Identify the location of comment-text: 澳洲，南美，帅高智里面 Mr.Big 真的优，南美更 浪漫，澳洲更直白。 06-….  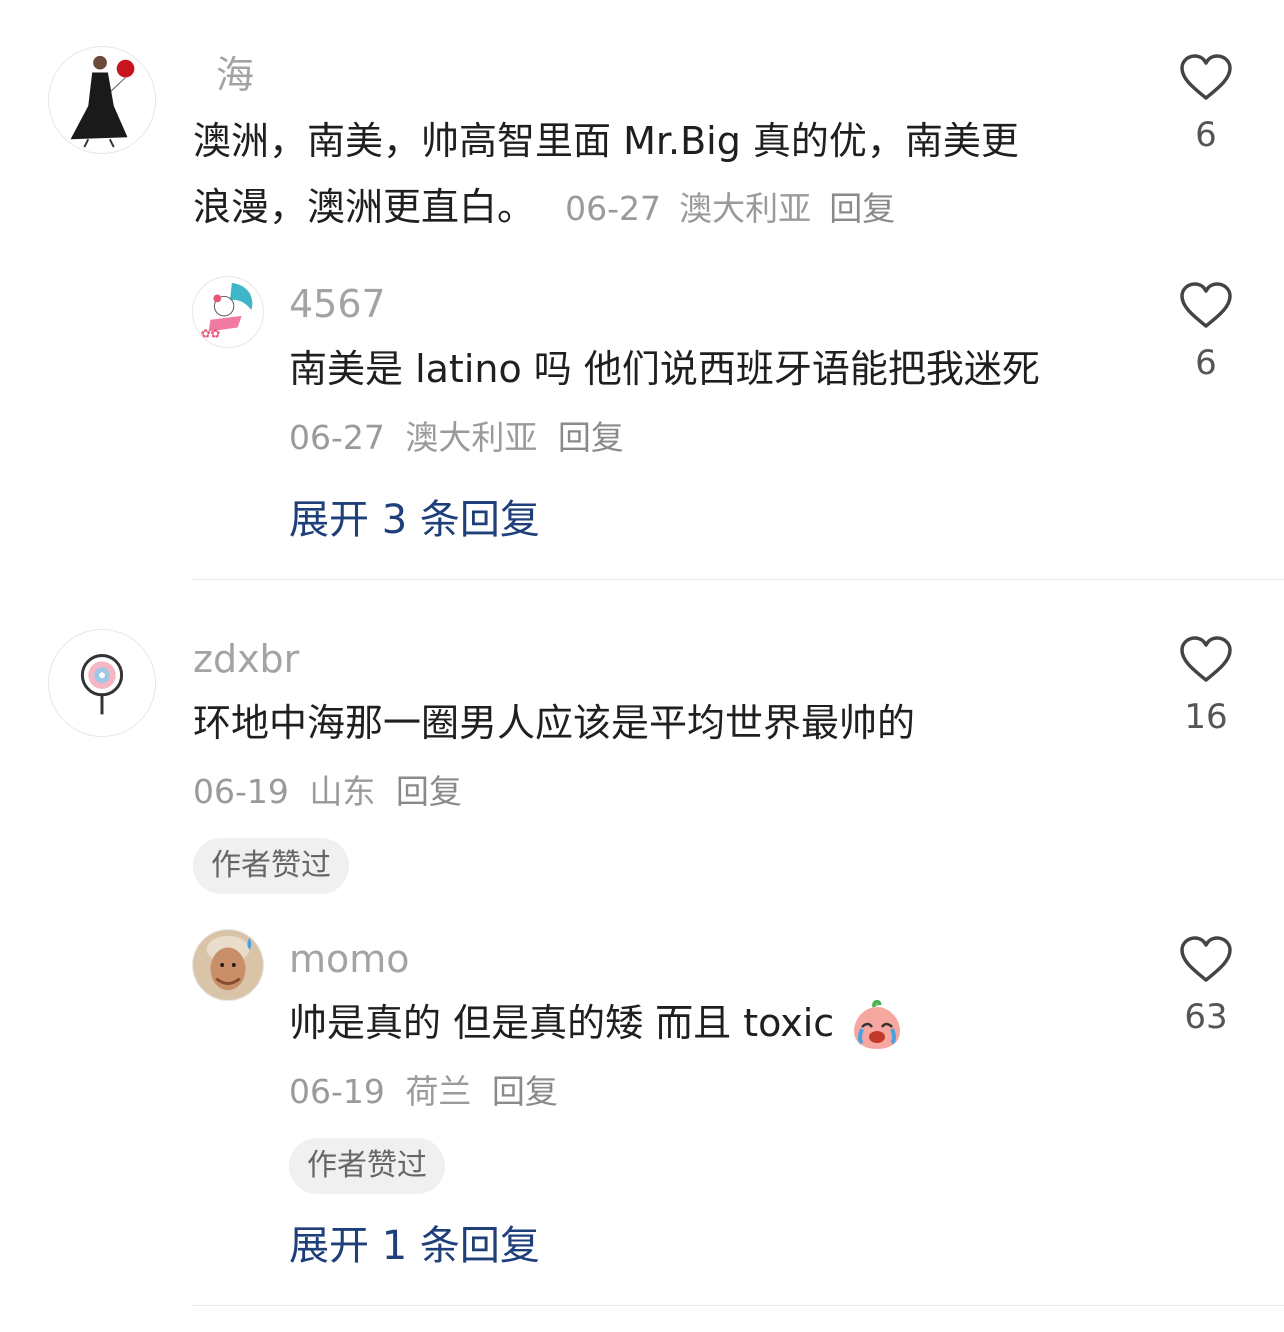
(606, 175).